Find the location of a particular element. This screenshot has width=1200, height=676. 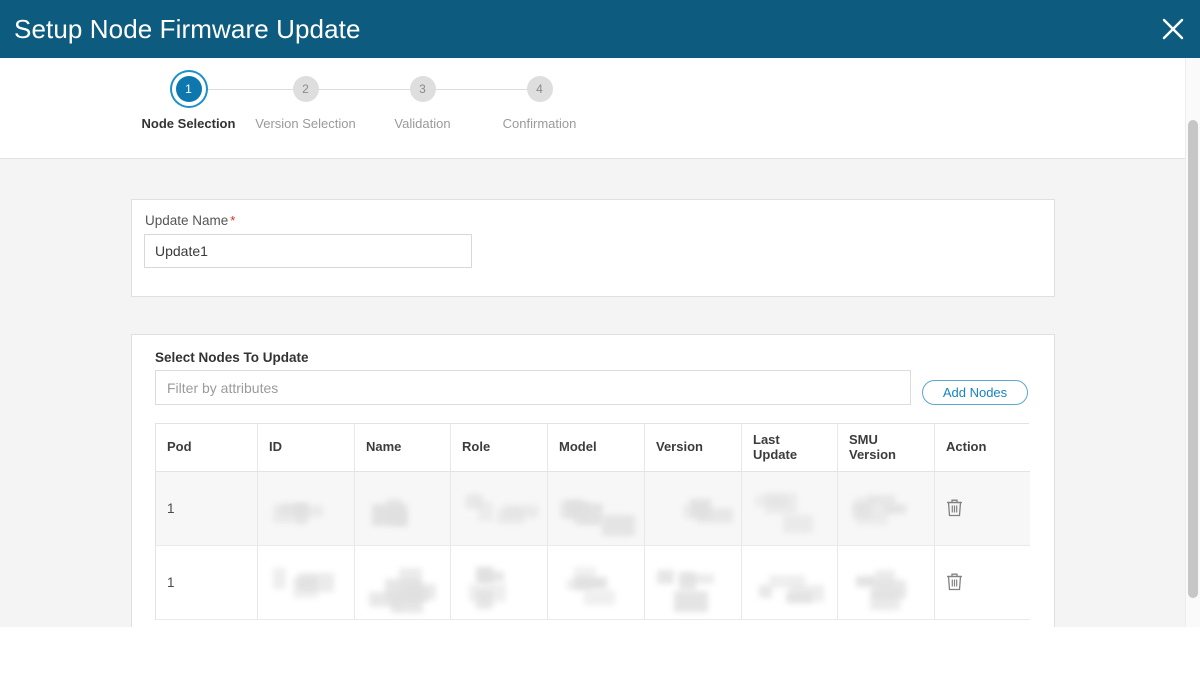

stepper-step-number: 1 is located at coordinates (188, 89).